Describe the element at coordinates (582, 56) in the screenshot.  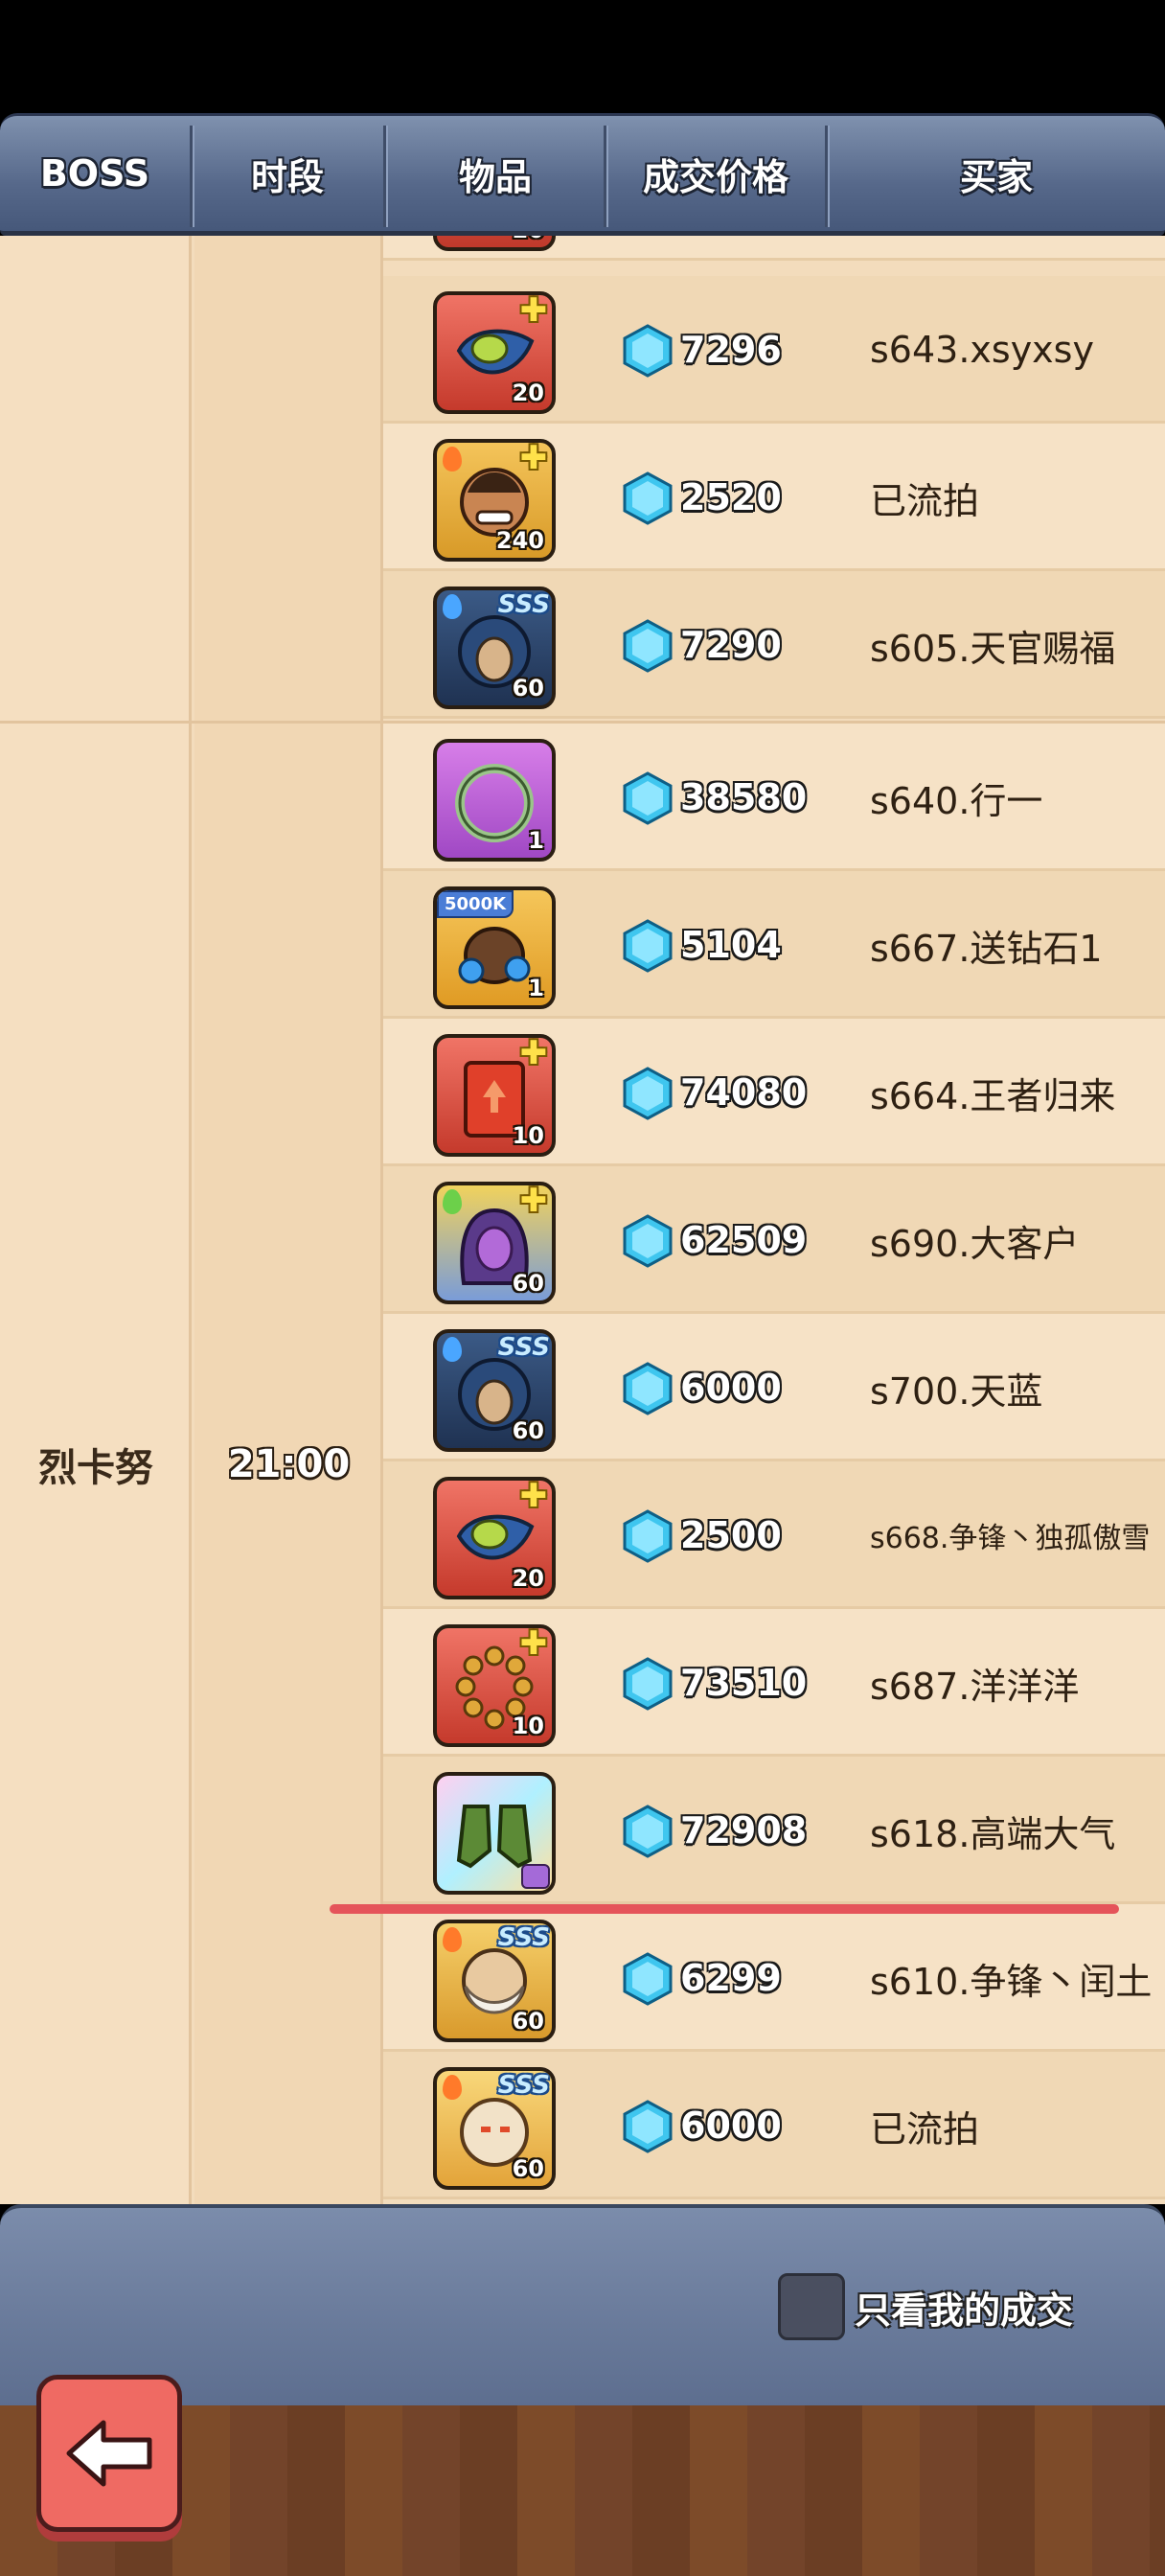
I see `status-bar` at that location.